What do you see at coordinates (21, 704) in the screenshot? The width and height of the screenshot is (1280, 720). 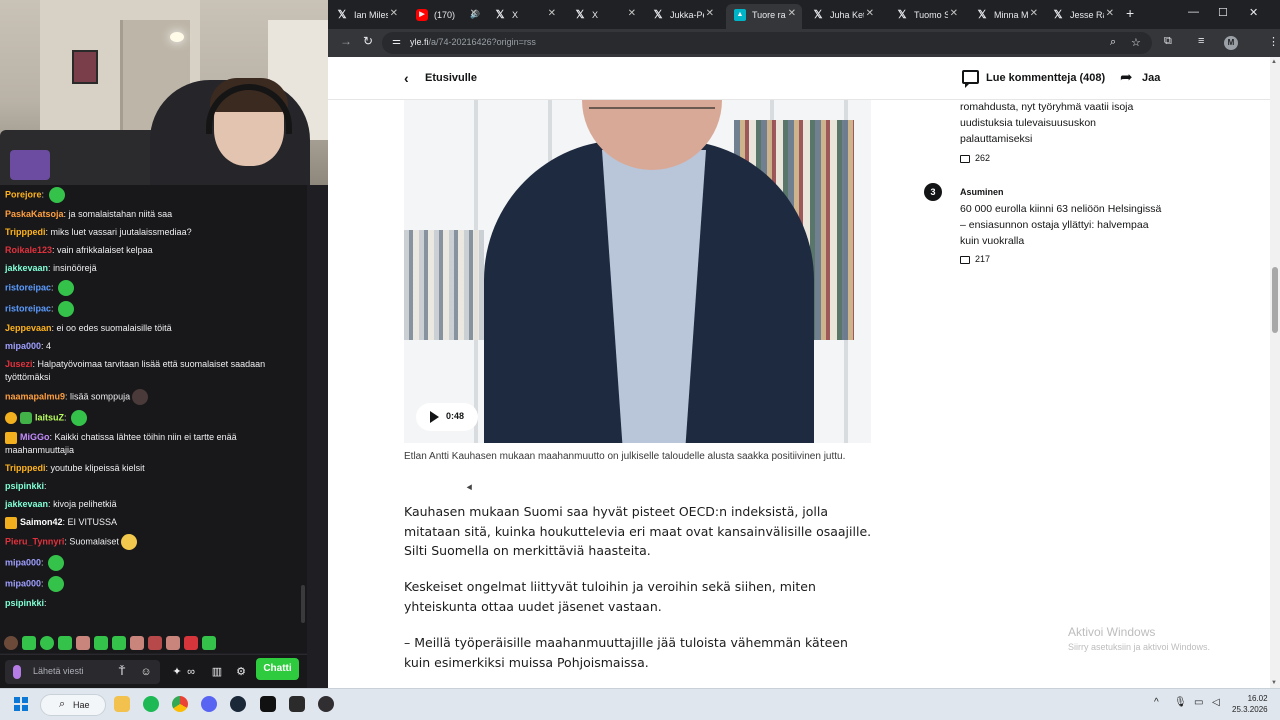 I see `windows-start-icon` at bounding box center [21, 704].